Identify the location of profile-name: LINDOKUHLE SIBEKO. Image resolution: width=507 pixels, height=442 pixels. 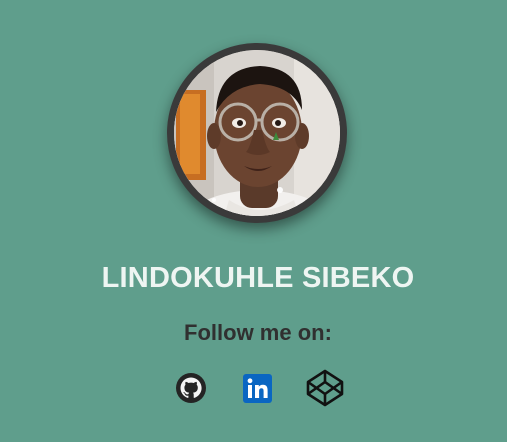
(258, 278).